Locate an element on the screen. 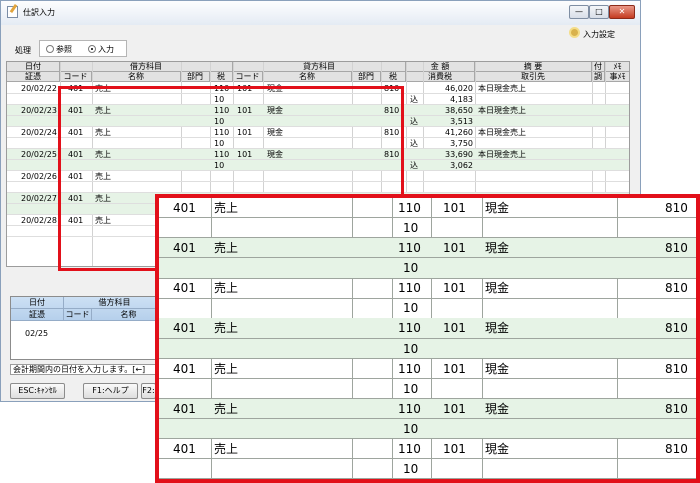  tax-amount: 3,513 is located at coordinates (449, 121).